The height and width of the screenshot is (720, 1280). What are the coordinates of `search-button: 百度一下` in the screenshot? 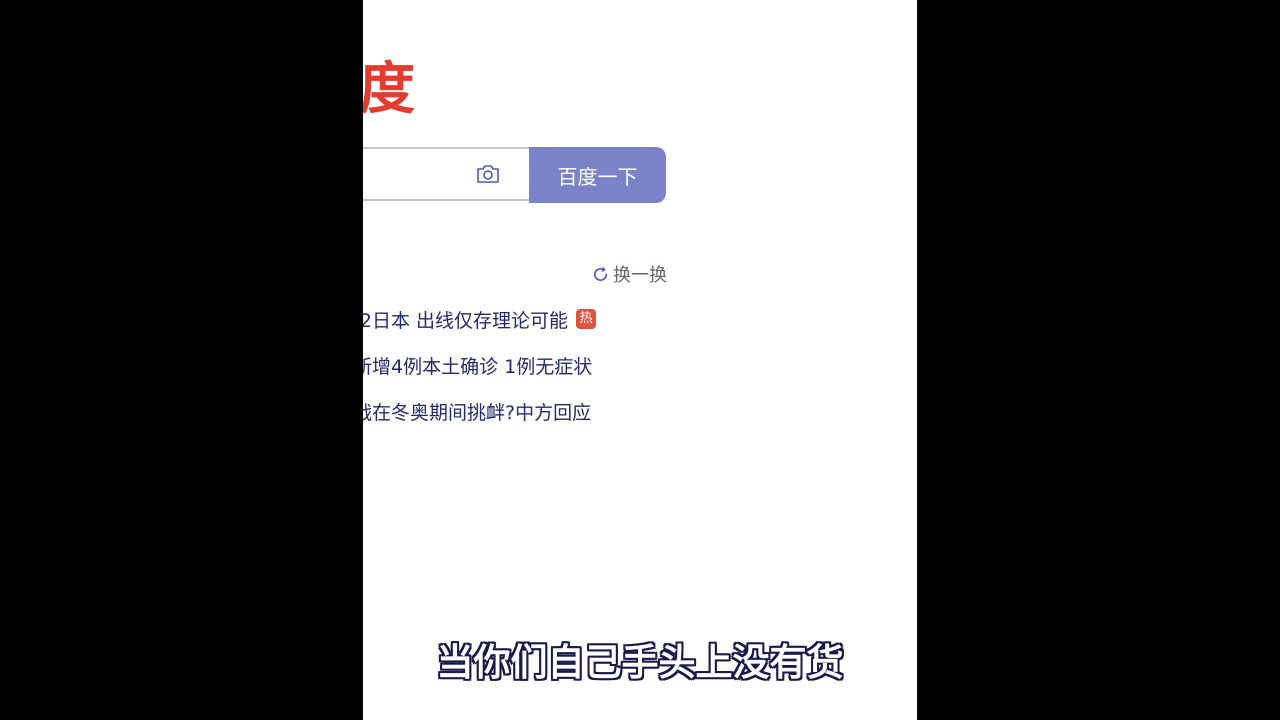 It's located at (597, 175).